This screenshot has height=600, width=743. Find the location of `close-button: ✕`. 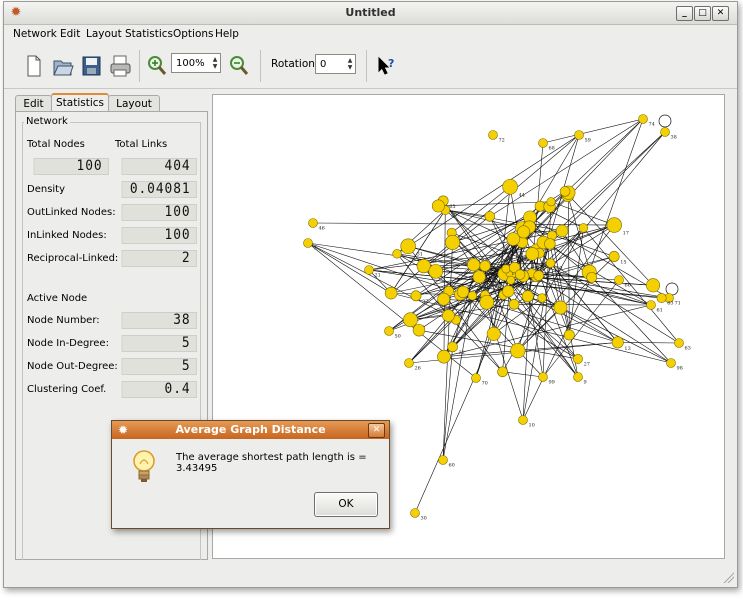

close-button: ✕ is located at coordinates (720, 13).